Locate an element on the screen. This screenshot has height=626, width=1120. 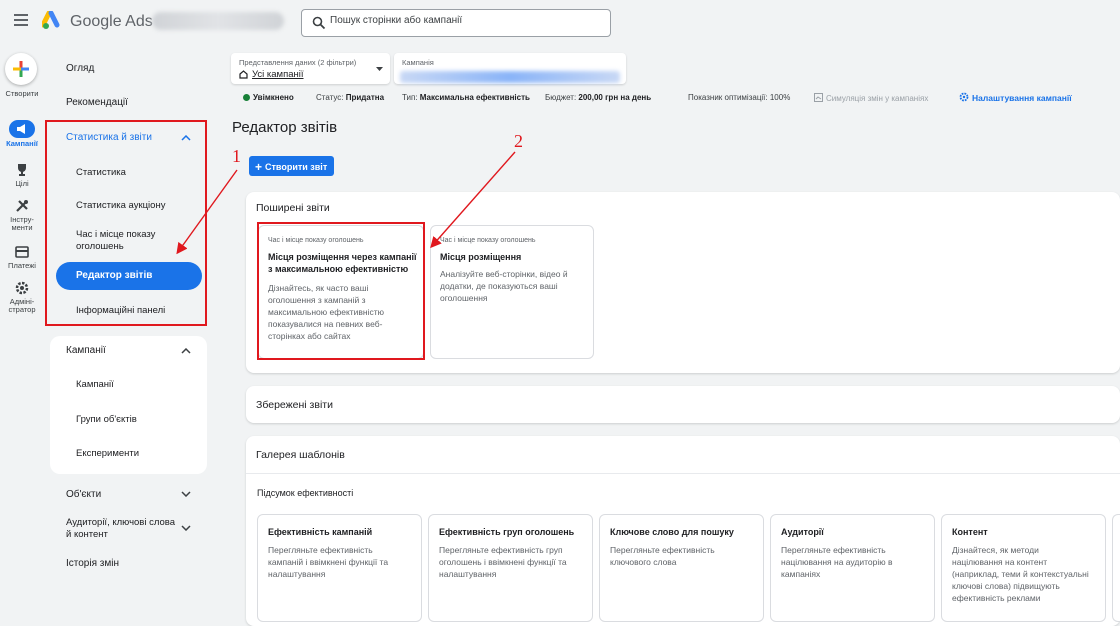
rail-item-goals: Цілі is located at coordinates (22, 175).